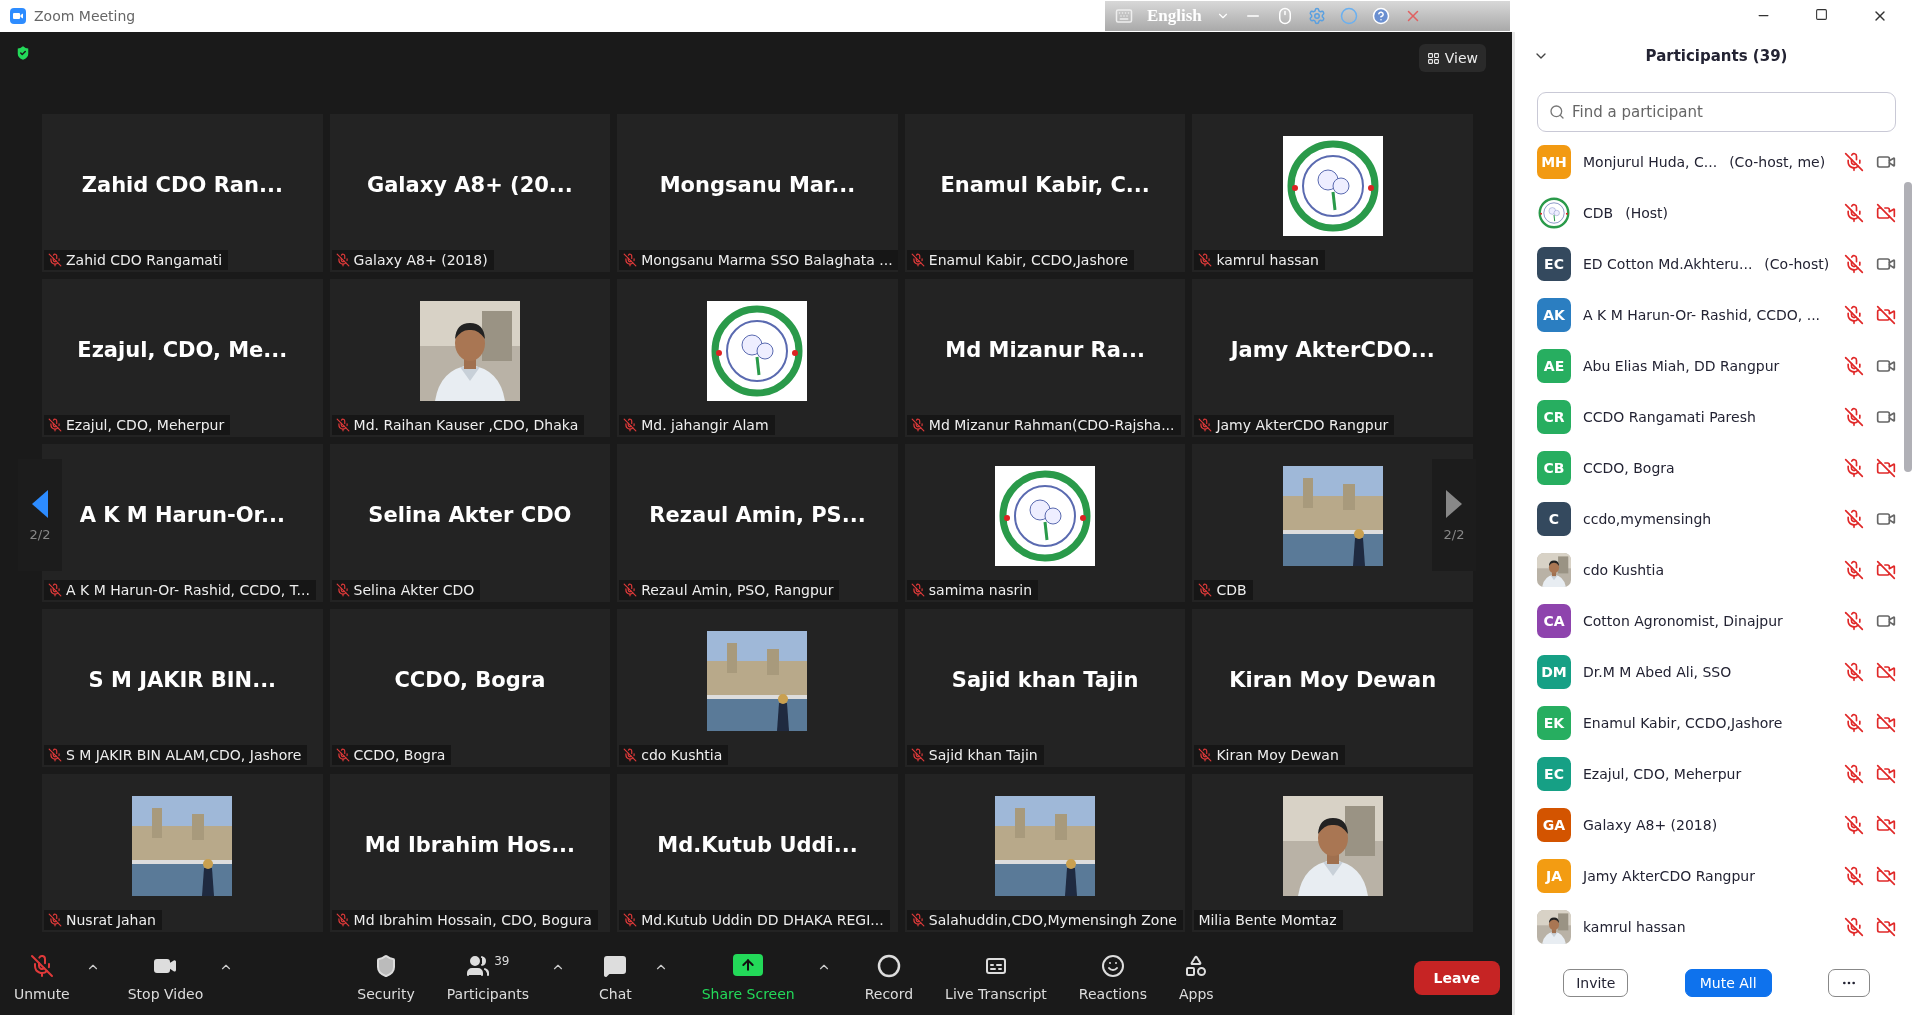  What do you see at coordinates (996, 977) in the screenshot?
I see `transcript-button: Live Transcript` at bounding box center [996, 977].